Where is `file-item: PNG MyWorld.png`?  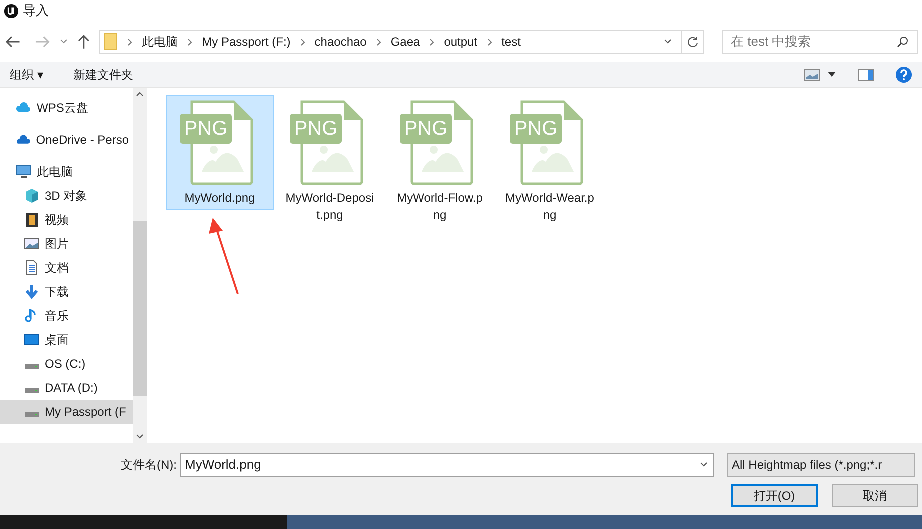
file-item: PNG MyWorld.png is located at coordinates (220, 152).